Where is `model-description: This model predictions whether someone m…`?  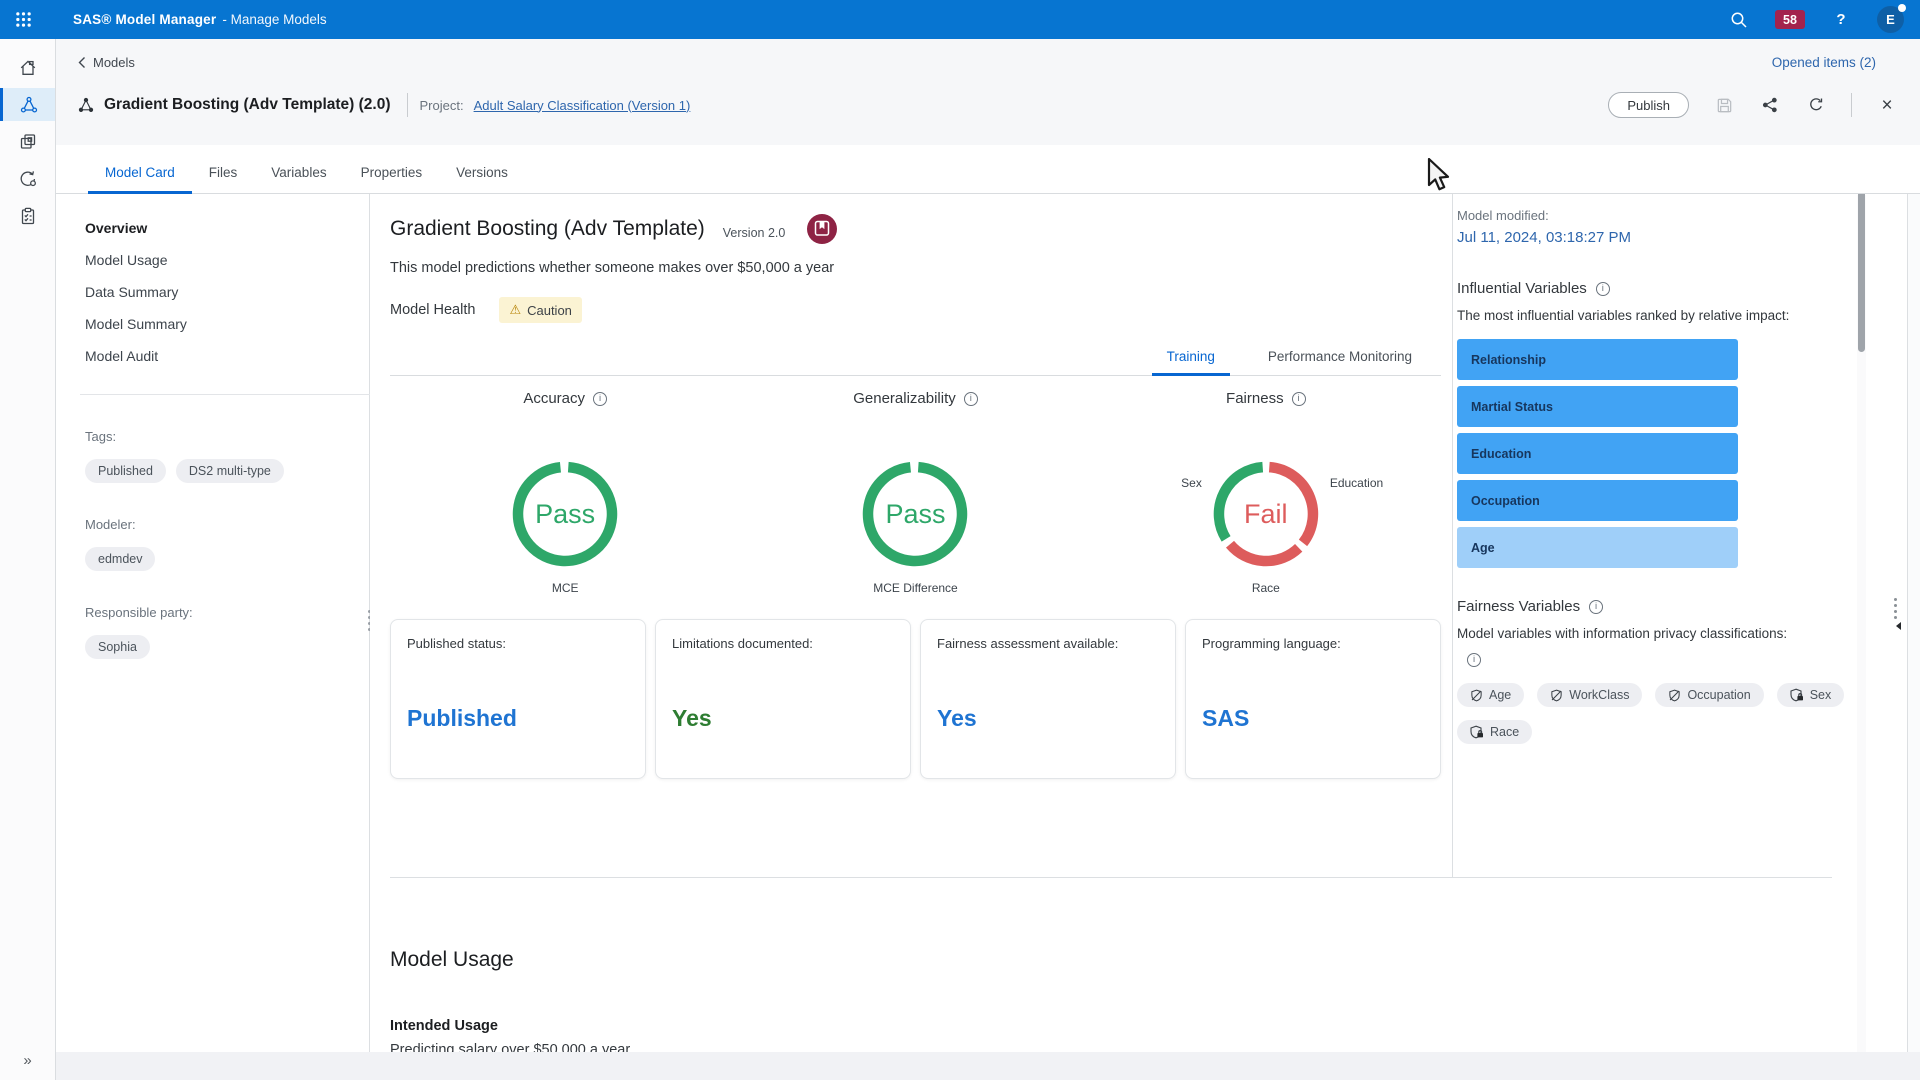 model-description: This model predictions whether someone m… is located at coordinates (612, 268).